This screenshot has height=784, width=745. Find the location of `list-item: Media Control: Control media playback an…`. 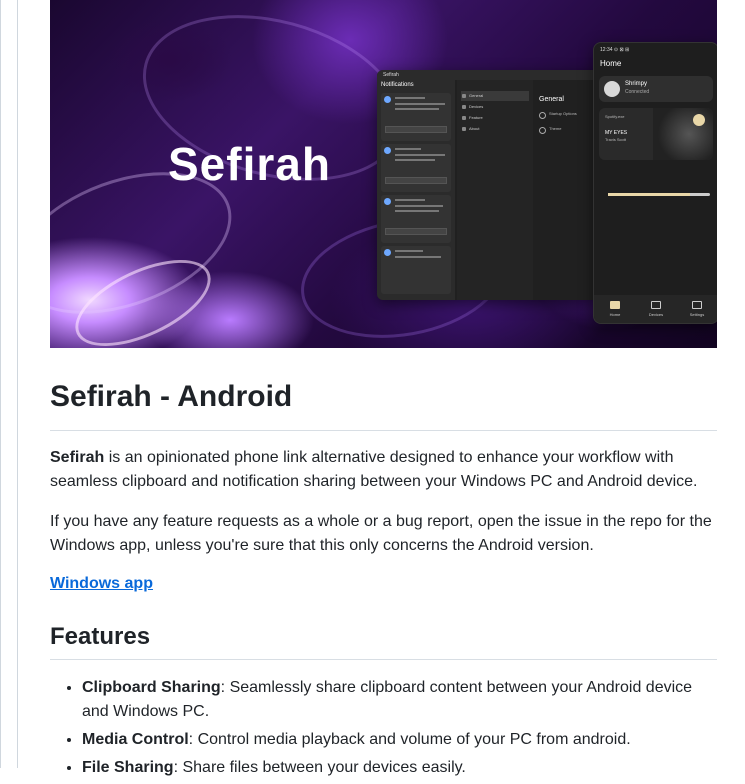

list-item: Media Control: Control media playback an… is located at coordinates (399, 740).